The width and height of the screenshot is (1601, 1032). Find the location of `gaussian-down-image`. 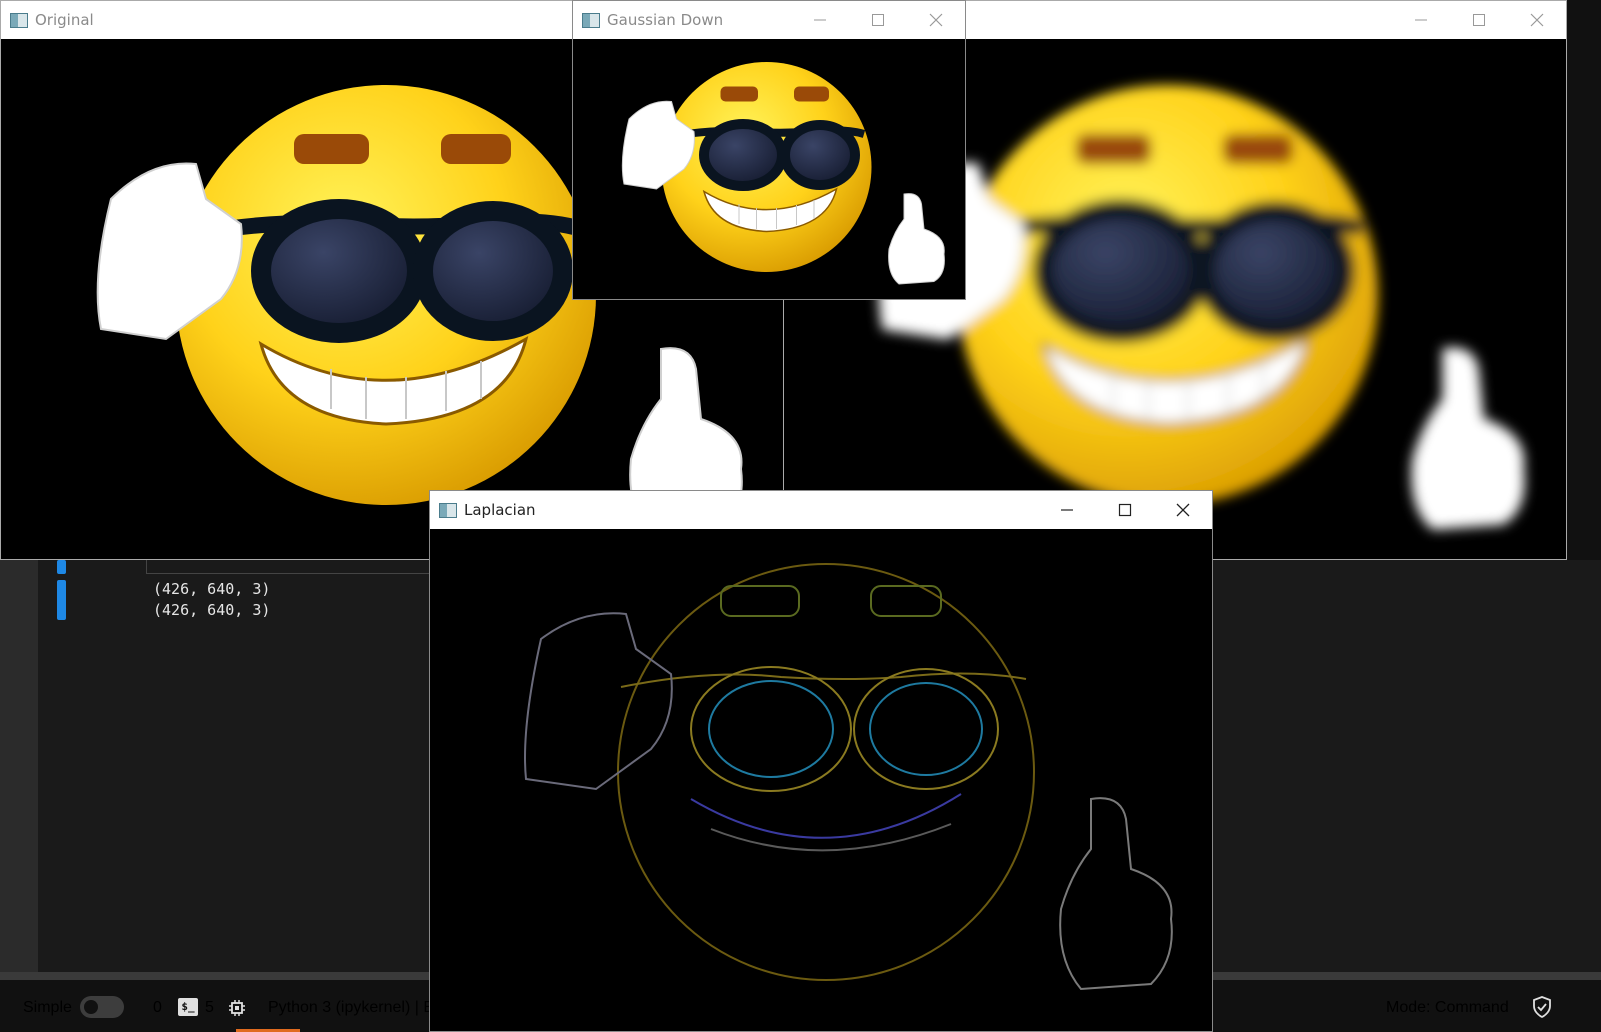

gaussian-down-image is located at coordinates (769, 169).